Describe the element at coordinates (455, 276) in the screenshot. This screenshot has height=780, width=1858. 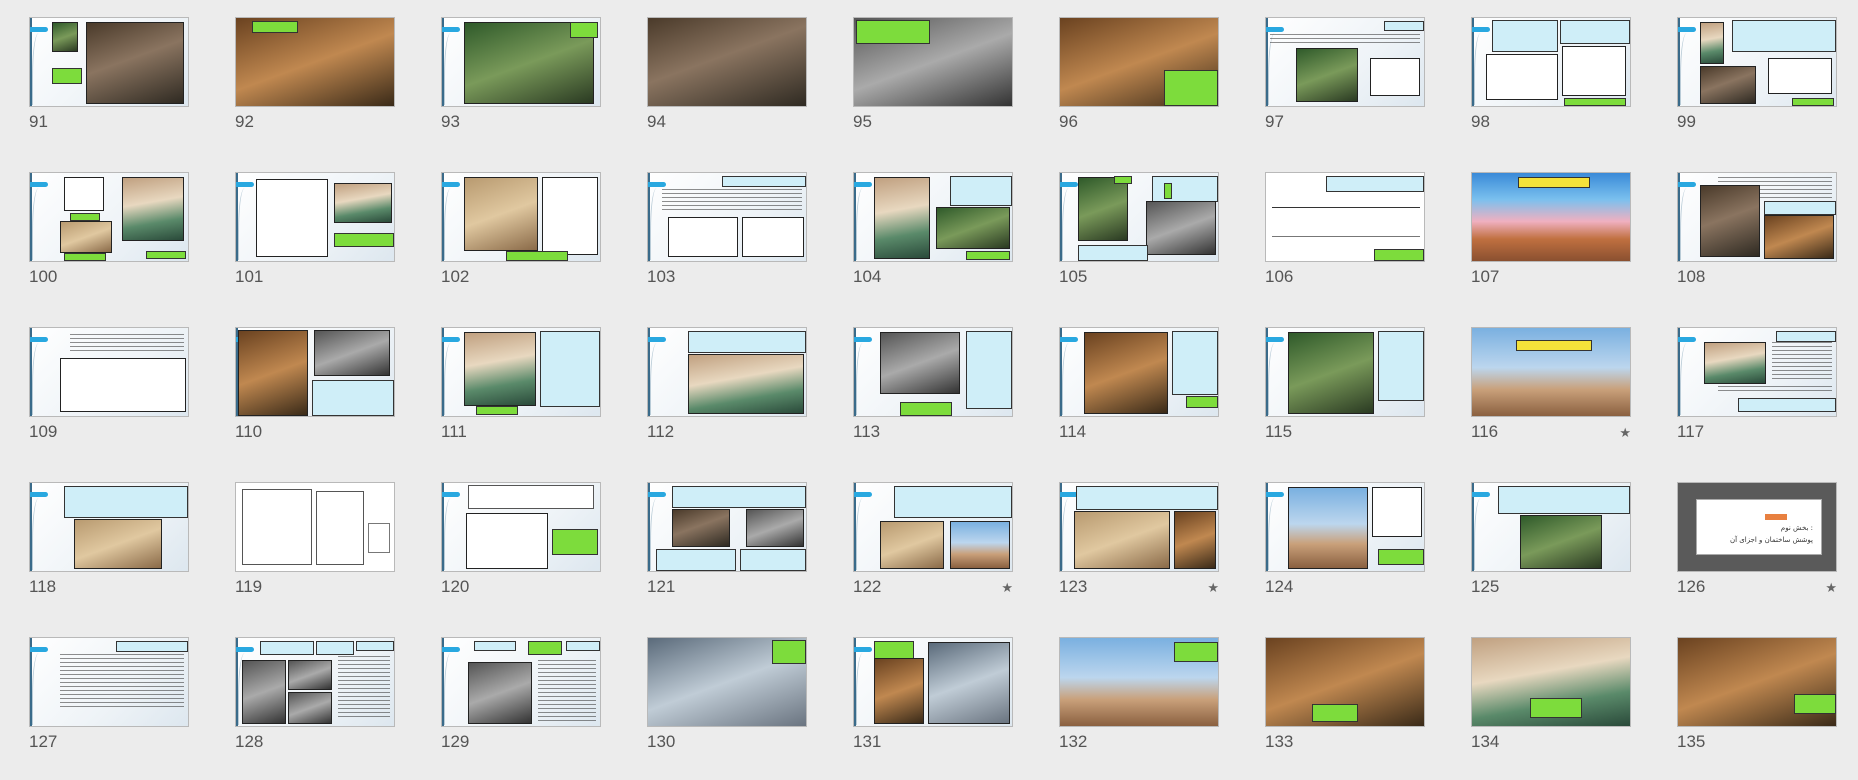
I see `slide-number: 102` at that location.